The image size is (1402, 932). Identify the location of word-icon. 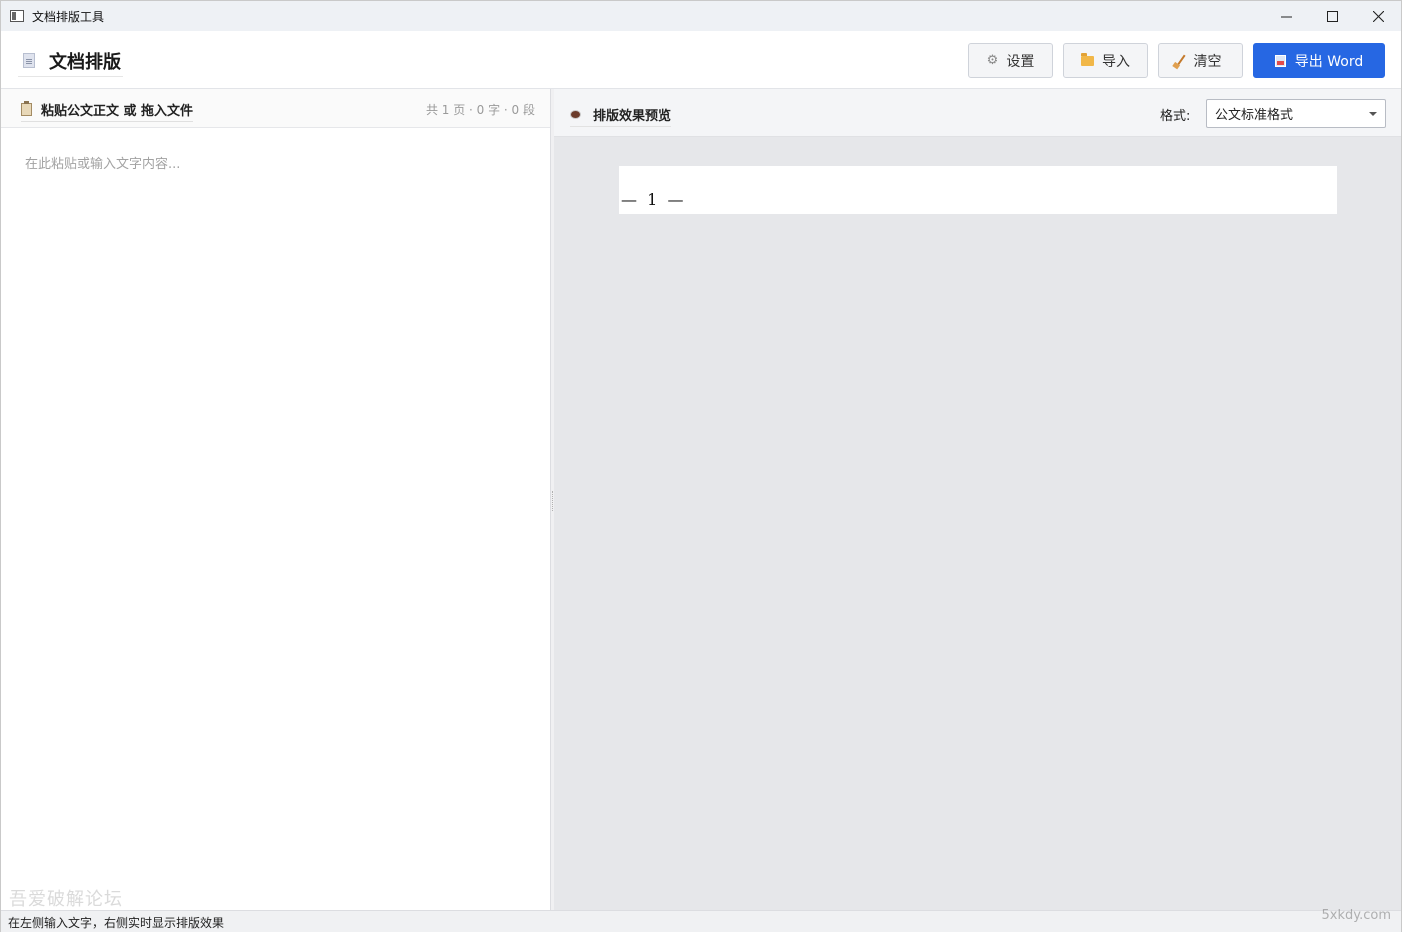
(1280, 60).